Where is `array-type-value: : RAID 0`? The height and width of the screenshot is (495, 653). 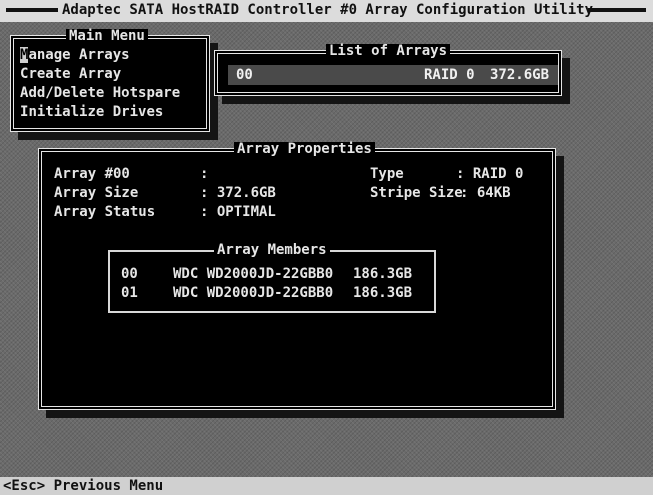
array-type-value: : RAID 0 is located at coordinates (490, 174).